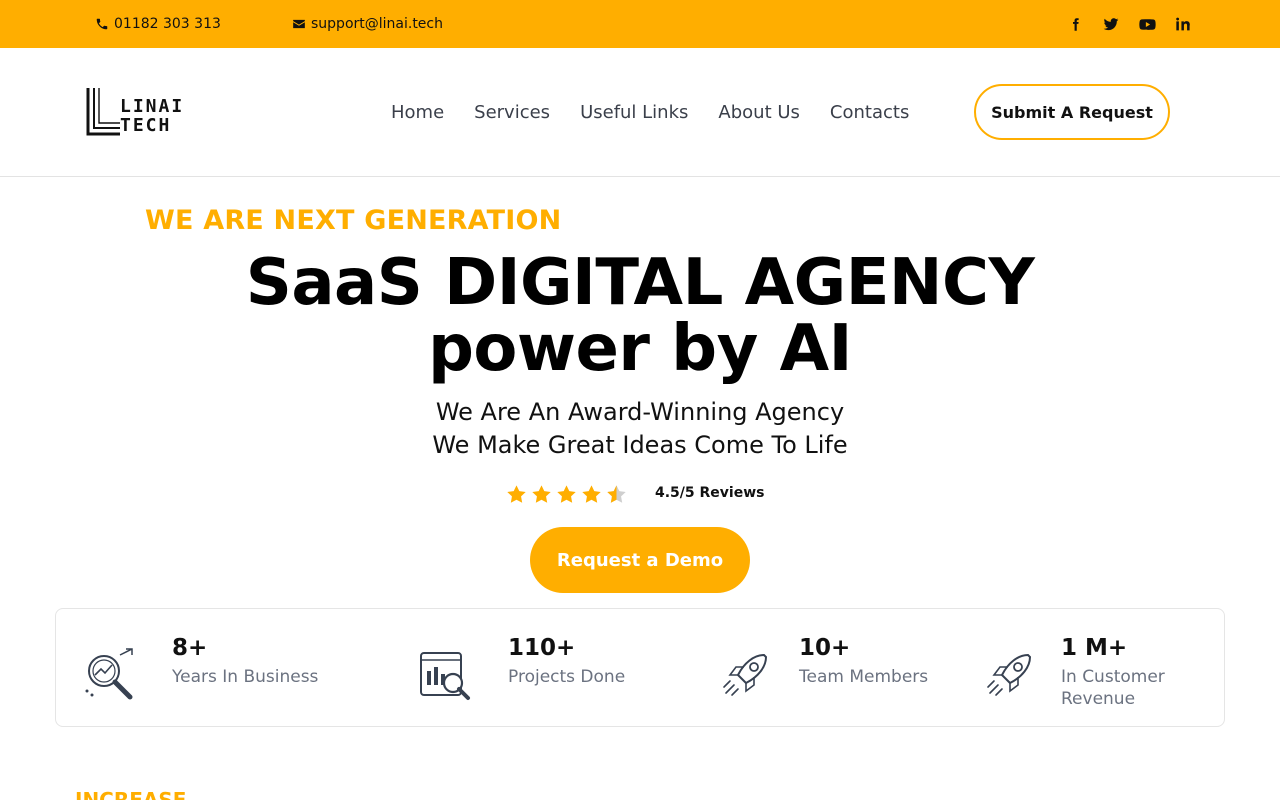  I want to click on stat-label: In Customer Revenue, so click(1113, 688).